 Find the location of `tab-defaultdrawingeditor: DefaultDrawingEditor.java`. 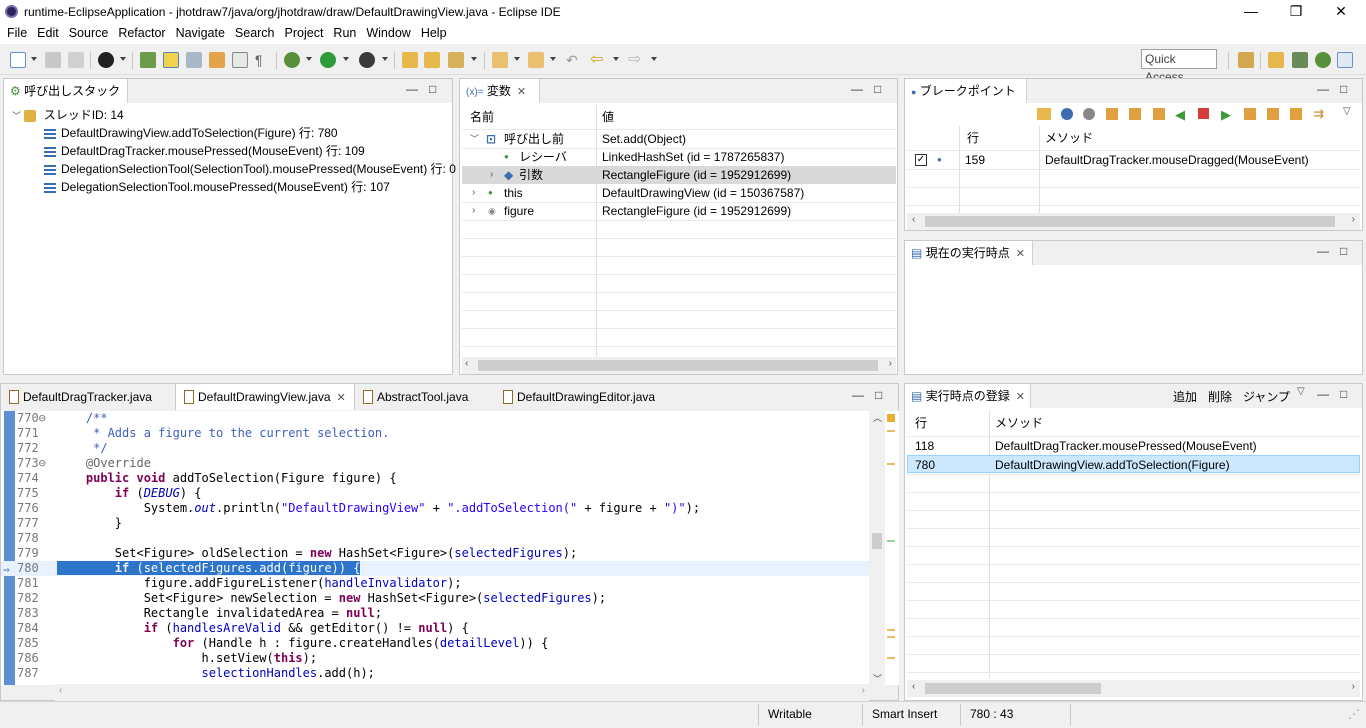

tab-defaultdrawingeditor: DefaultDrawingEditor.java is located at coordinates (585, 397).